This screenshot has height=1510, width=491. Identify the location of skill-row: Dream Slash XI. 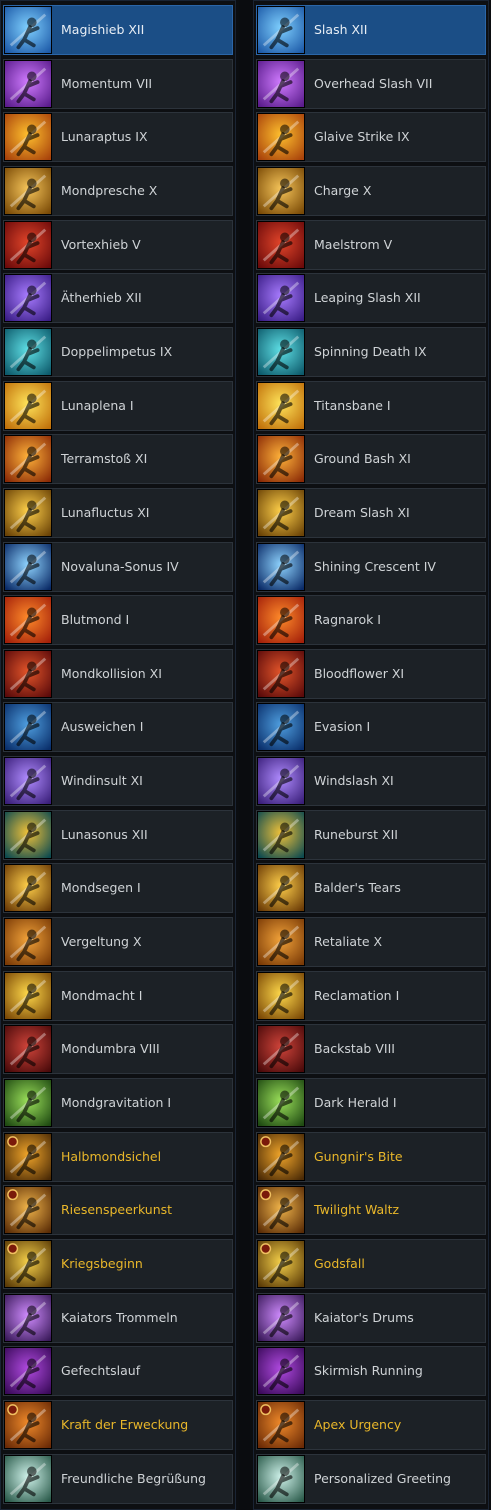
(371, 512).